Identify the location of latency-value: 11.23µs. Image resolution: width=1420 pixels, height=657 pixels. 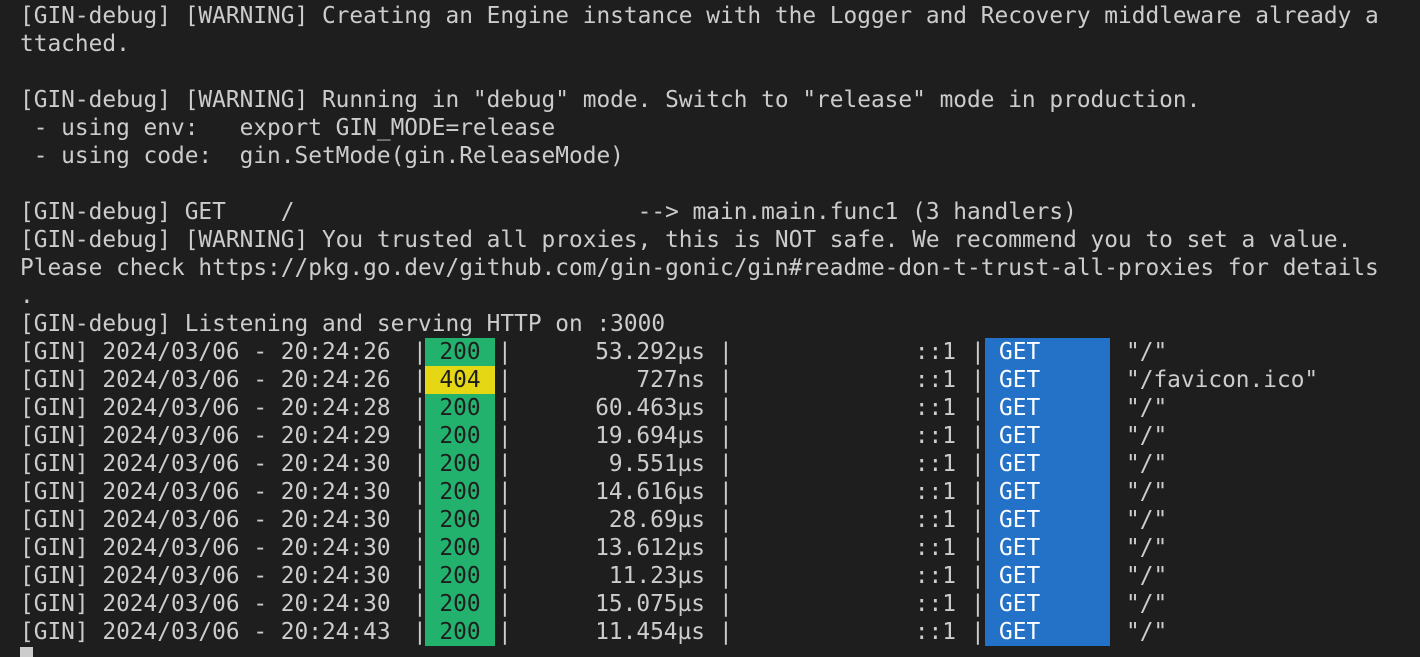
(656, 576).